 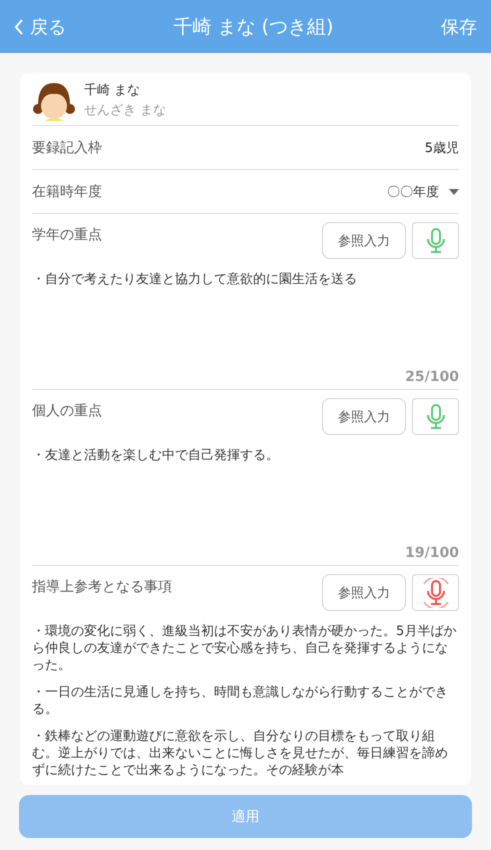 What do you see at coordinates (423, 191) in the screenshot?
I see `year-dropdown: 〇〇年度` at bounding box center [423, 191].